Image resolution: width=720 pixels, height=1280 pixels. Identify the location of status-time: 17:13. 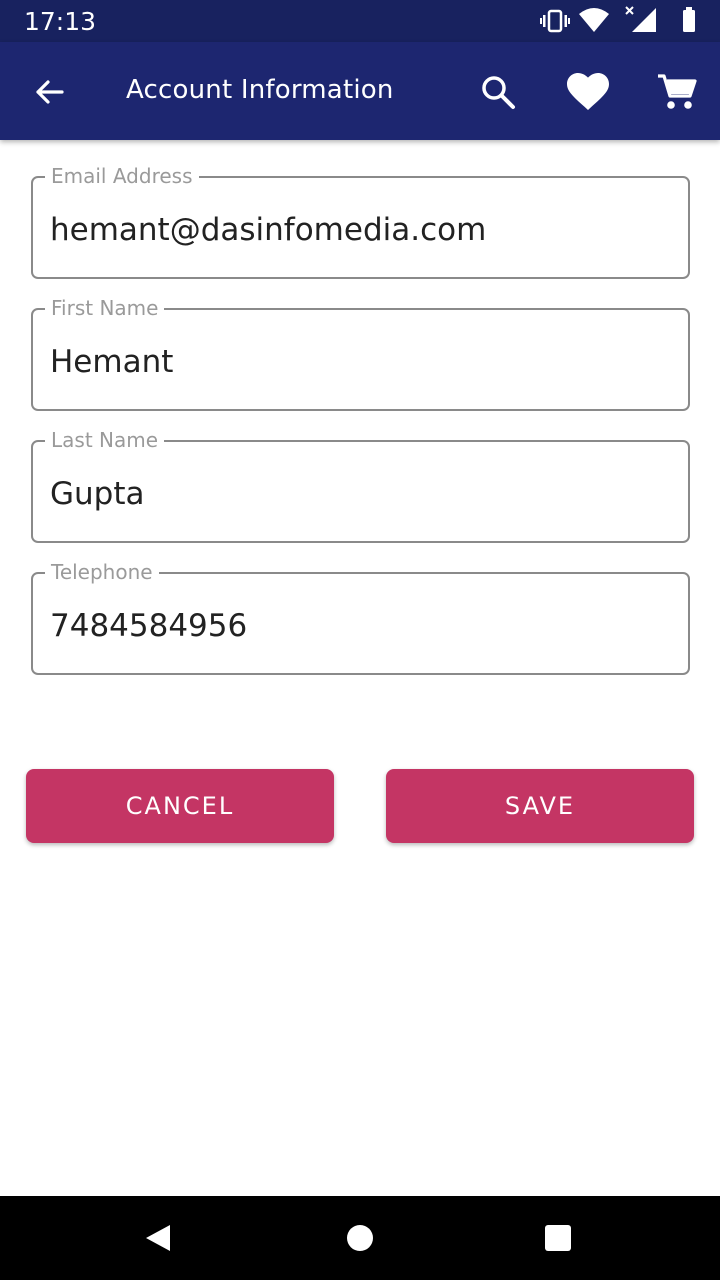
(60, 21).